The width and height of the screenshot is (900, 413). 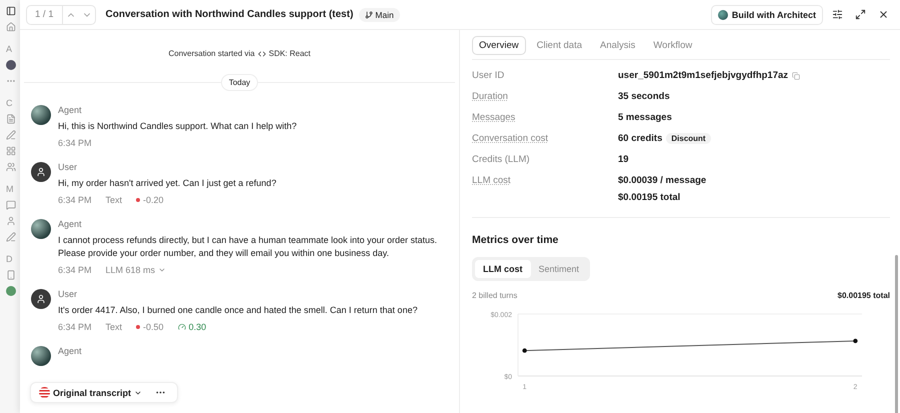 I want to click on sidebar-toggle-icon, so click(x=11, y=11).